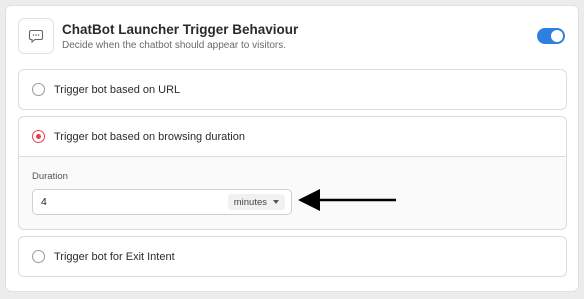  Describe the element at coordinates (557, 36) in the screenshot. I see `toggle-knob` at that location.